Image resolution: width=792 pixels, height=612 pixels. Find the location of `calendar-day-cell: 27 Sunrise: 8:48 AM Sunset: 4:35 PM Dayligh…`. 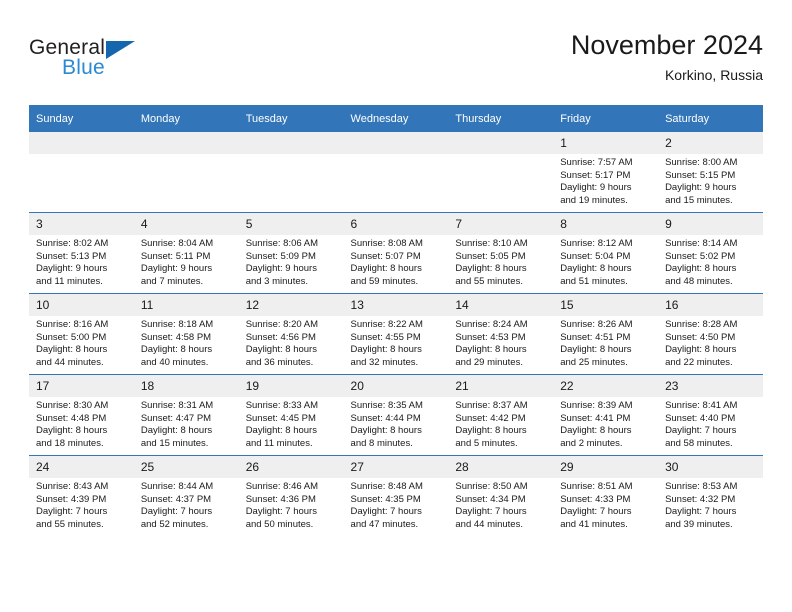

calendar-day-cell: 27 Sunrise: 8:48 AM Sunset: 4:35 PM Dayligh… is located at coordinates (396, 495).